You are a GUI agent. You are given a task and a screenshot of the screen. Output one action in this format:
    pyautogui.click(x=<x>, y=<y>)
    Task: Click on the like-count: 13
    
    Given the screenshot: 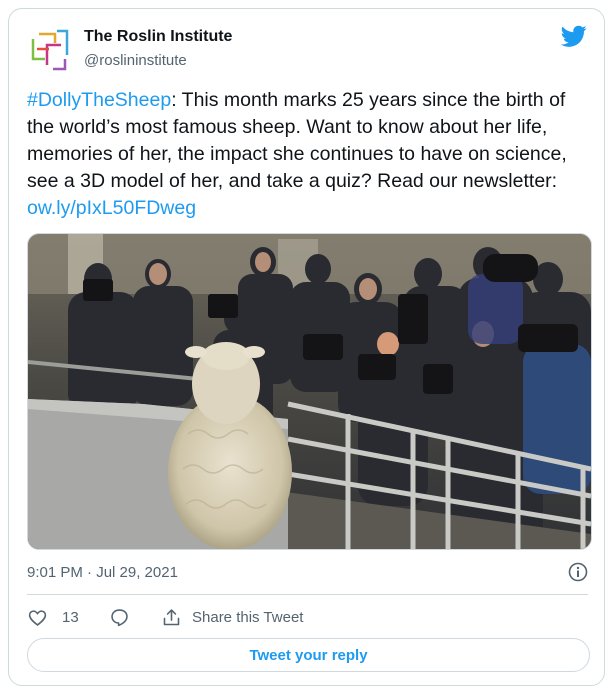 What is the action you would take?
    pyautogui.click(x=70, y=617)
    